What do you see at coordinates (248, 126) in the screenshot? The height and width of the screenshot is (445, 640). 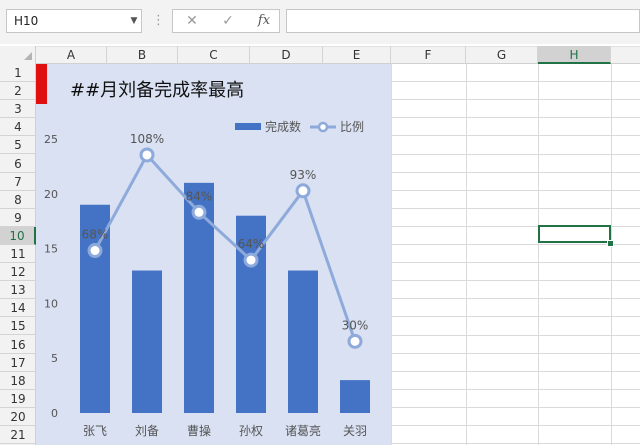 I see `legend-bar-swatch` at bounding box center [248, 126].